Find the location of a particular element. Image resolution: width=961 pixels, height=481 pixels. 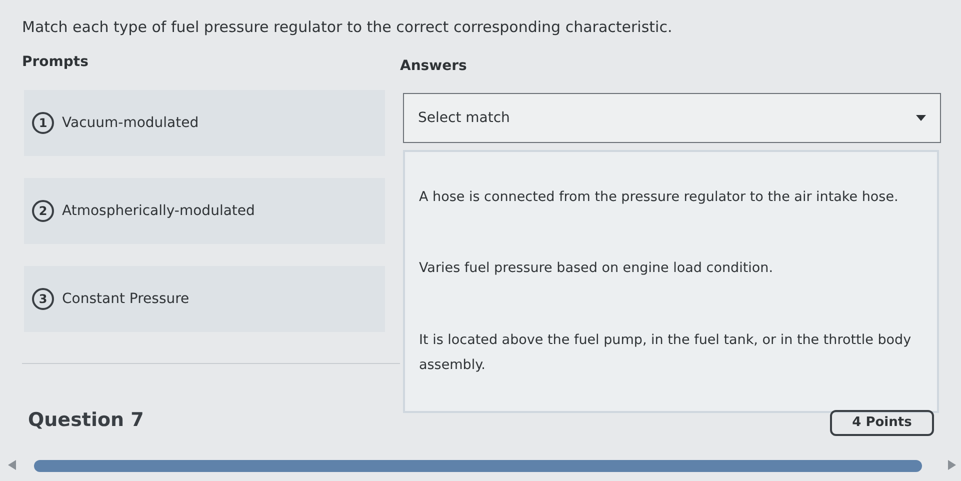

number-badge: 1 is located at coordinates (43, 123).